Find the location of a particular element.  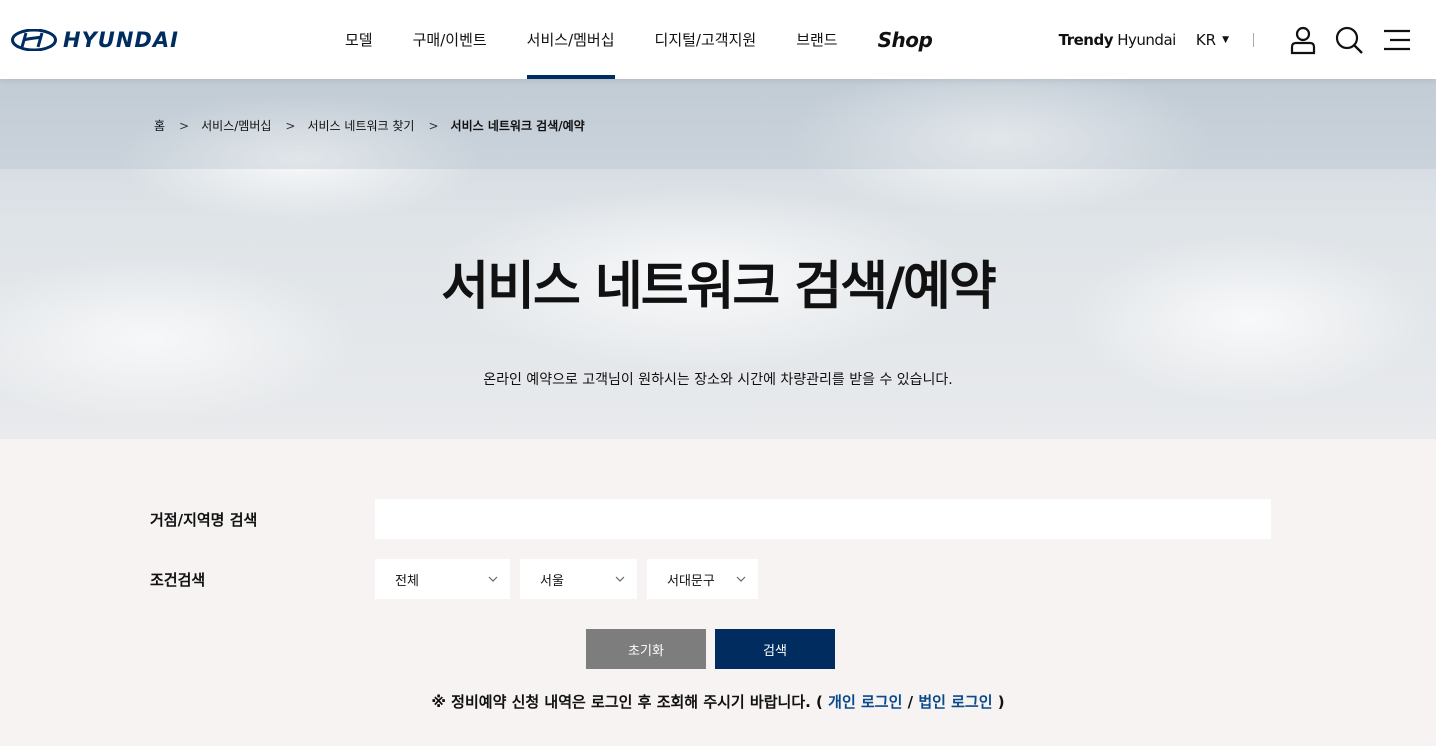

breadcrumb-home: 홈 is located at coordinates (159, 125).